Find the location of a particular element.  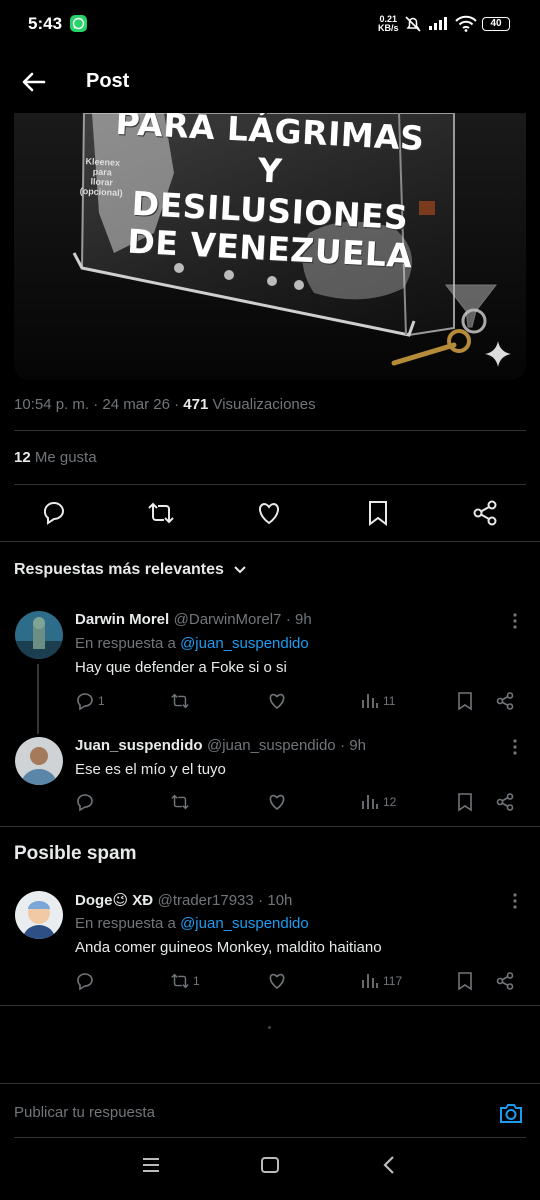

system-back-icon is located at coordinates (389, 1165).